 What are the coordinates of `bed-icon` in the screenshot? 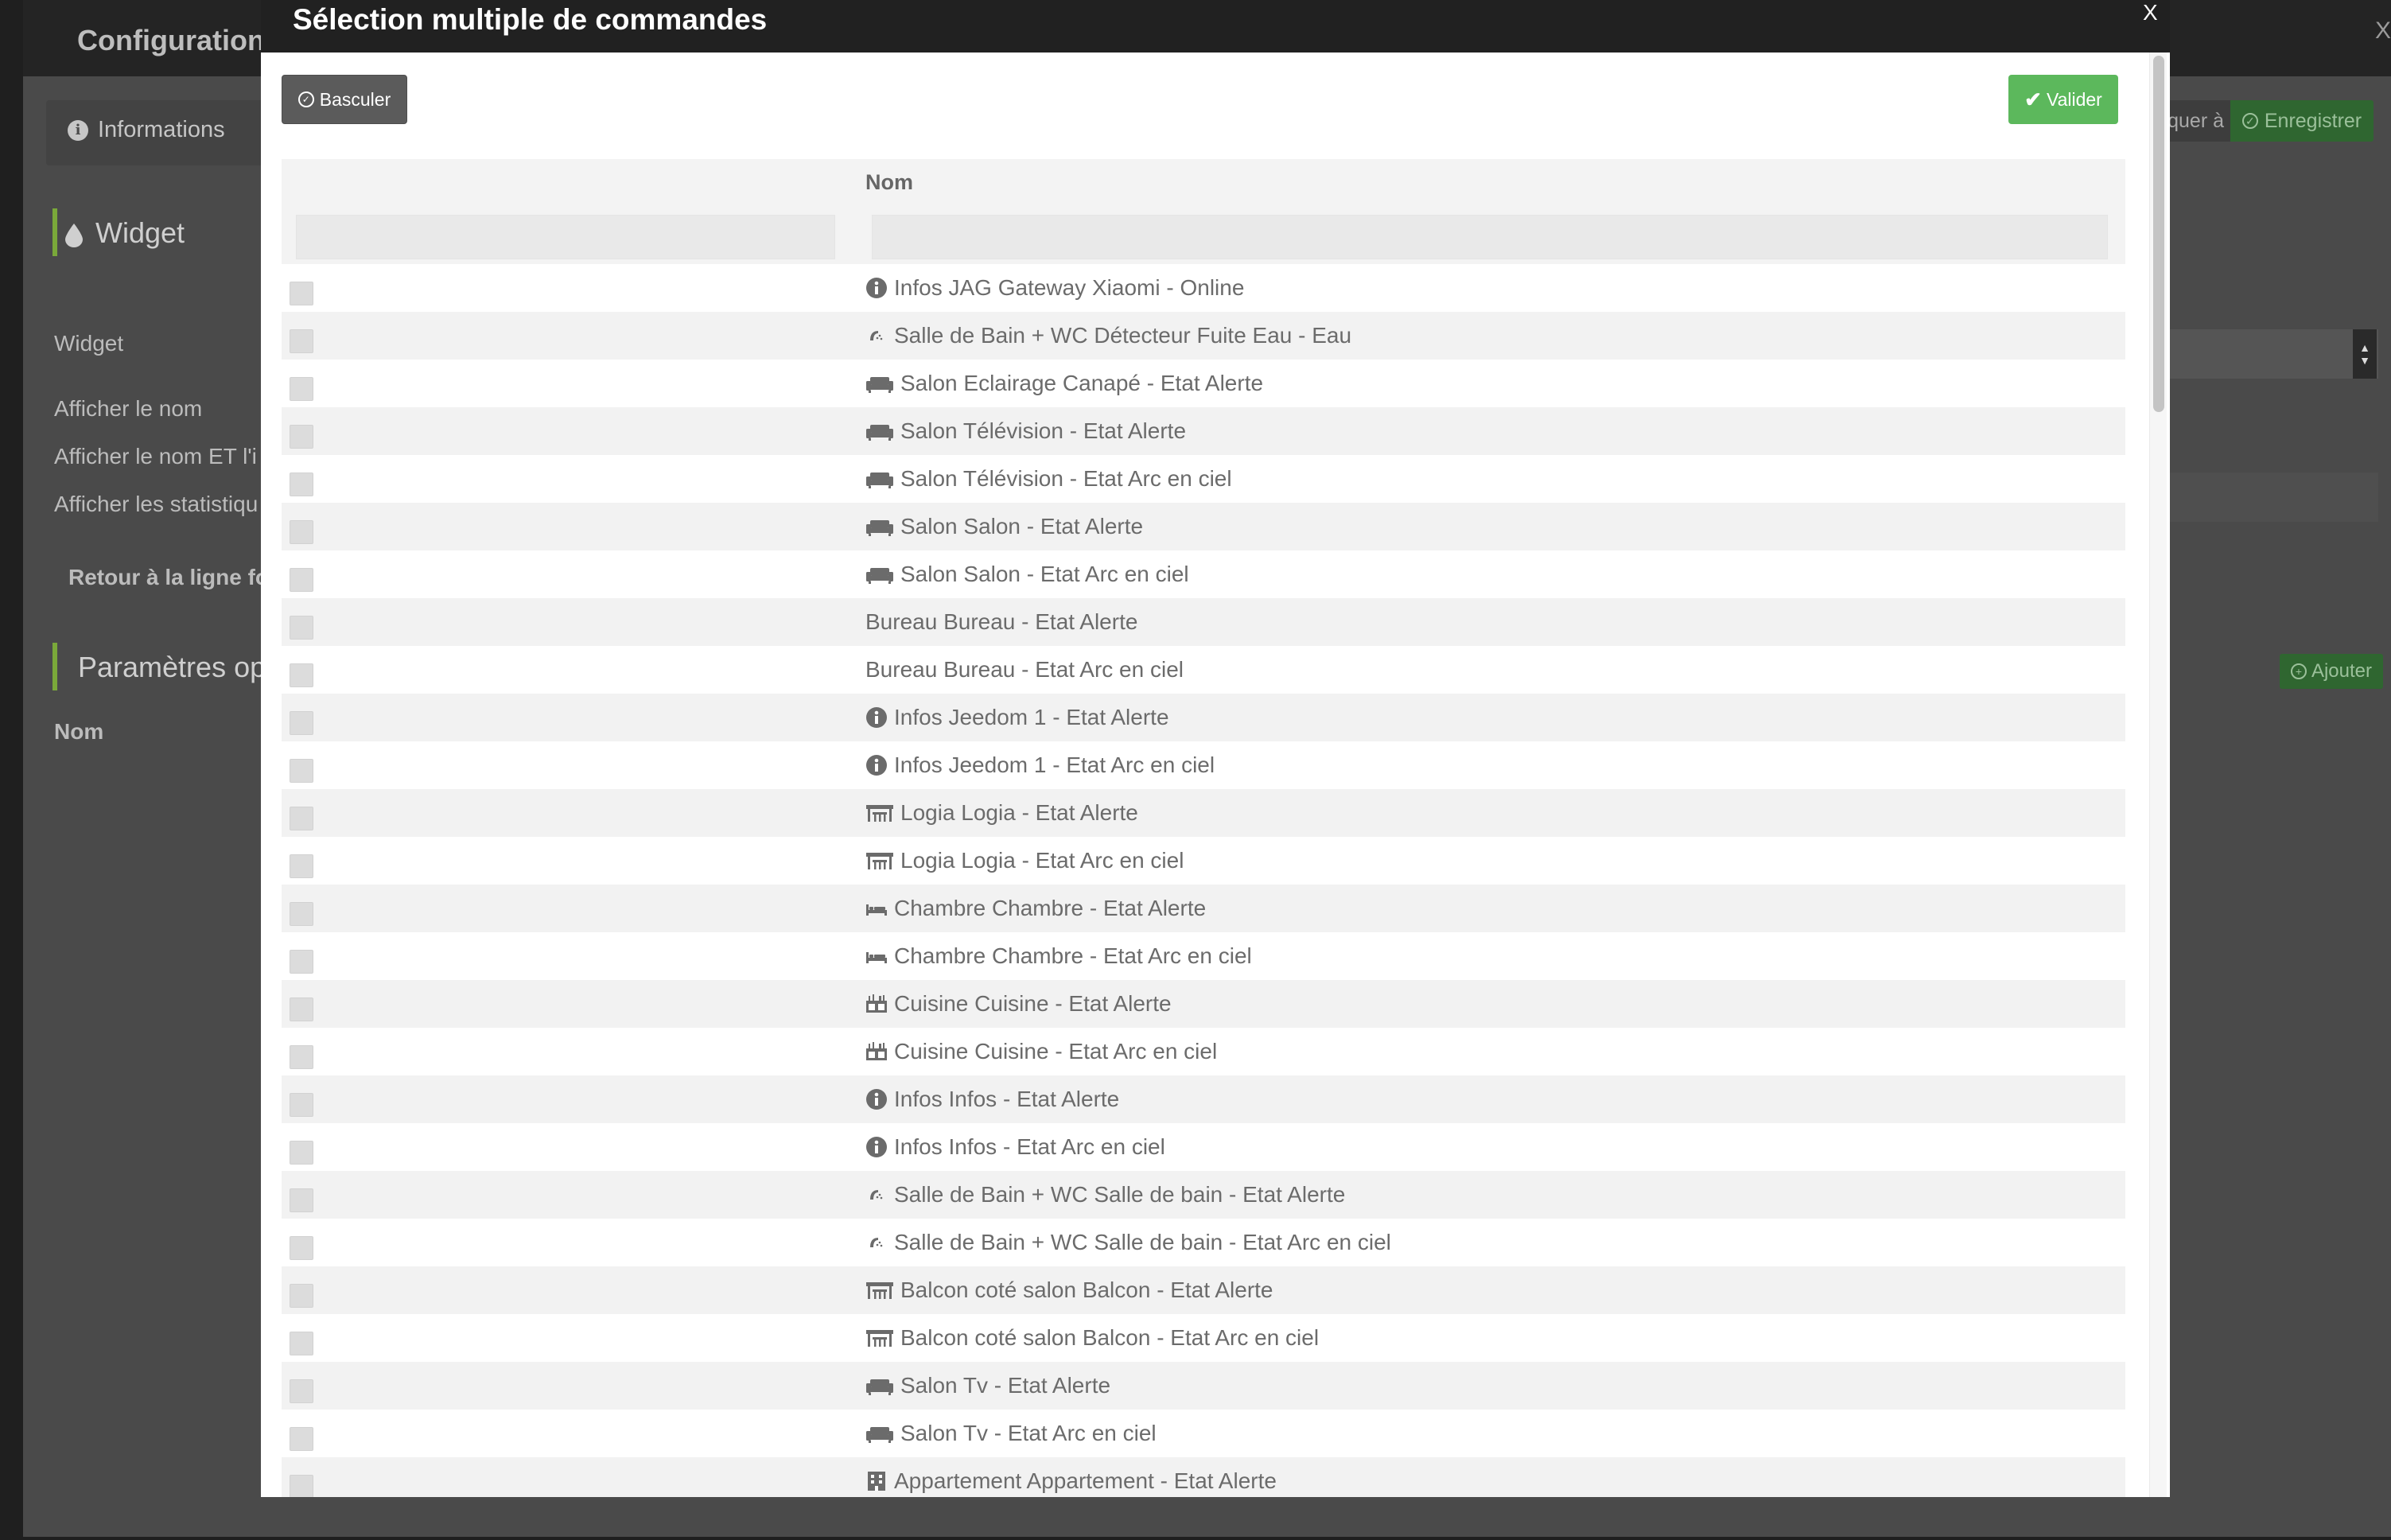 It's located at (876, 908).